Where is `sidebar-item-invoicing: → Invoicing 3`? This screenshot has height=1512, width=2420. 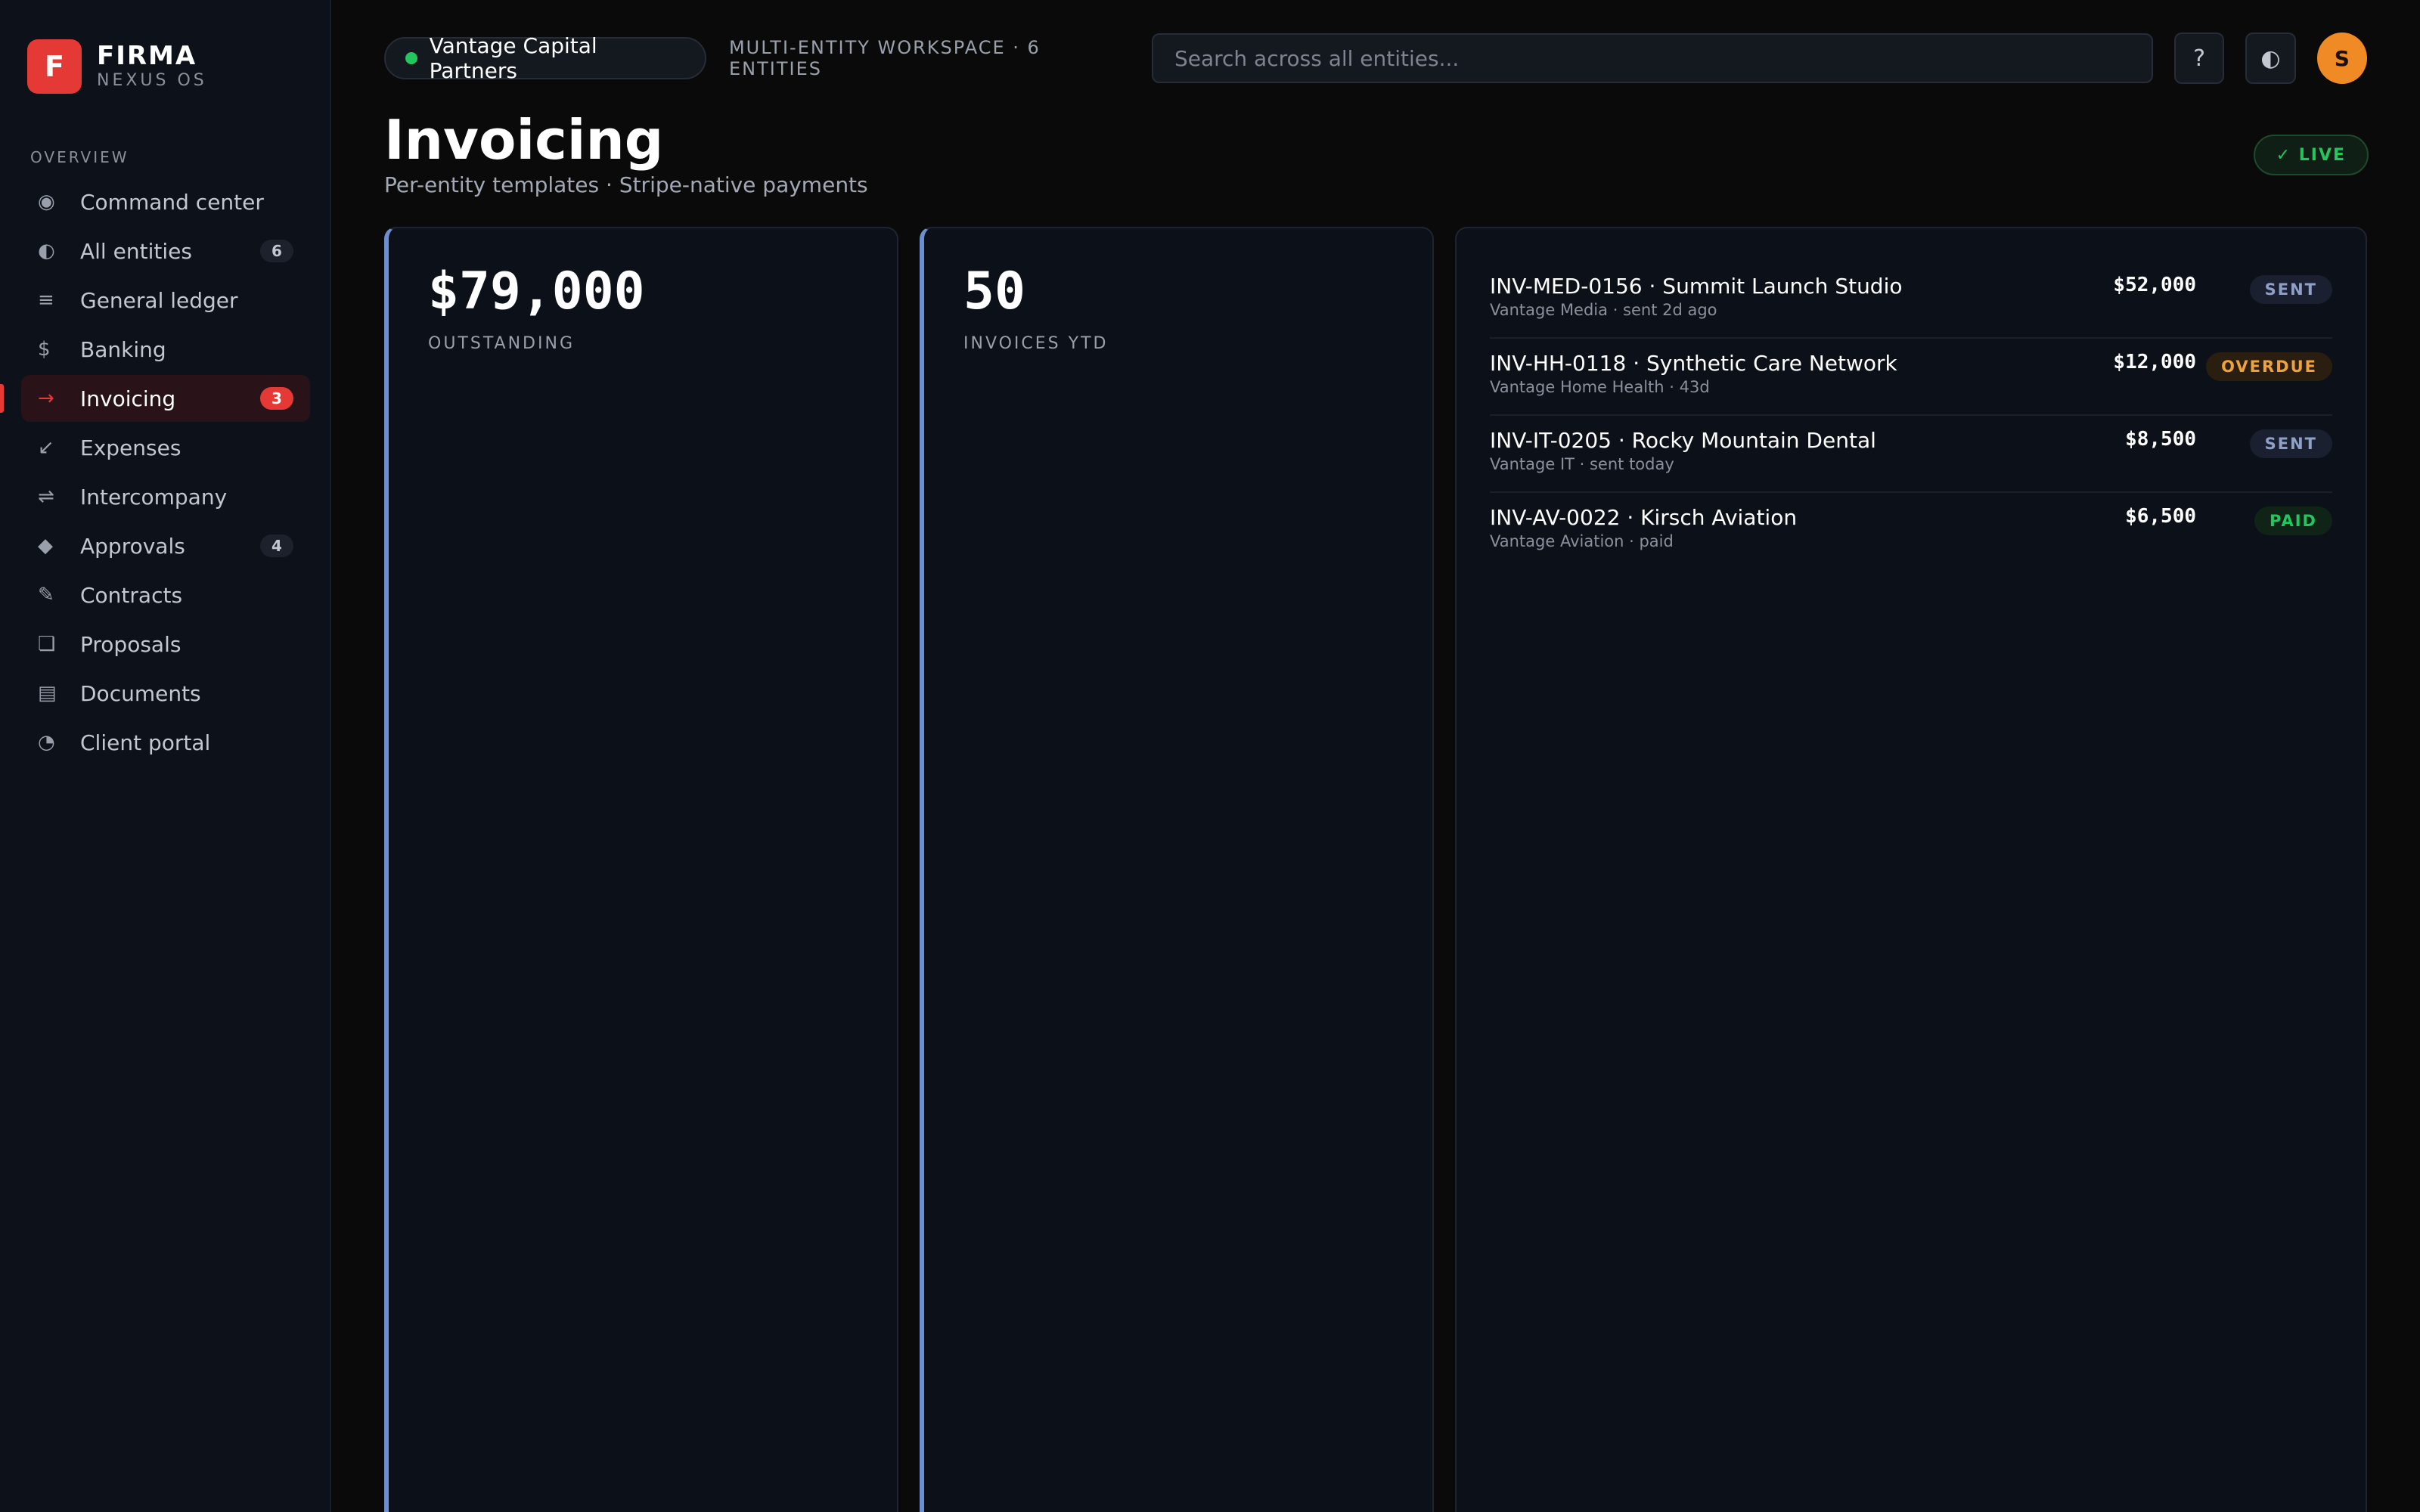 sidebar-item-invoicing: → Invoicing 3 is located at coordinates (155, 398).